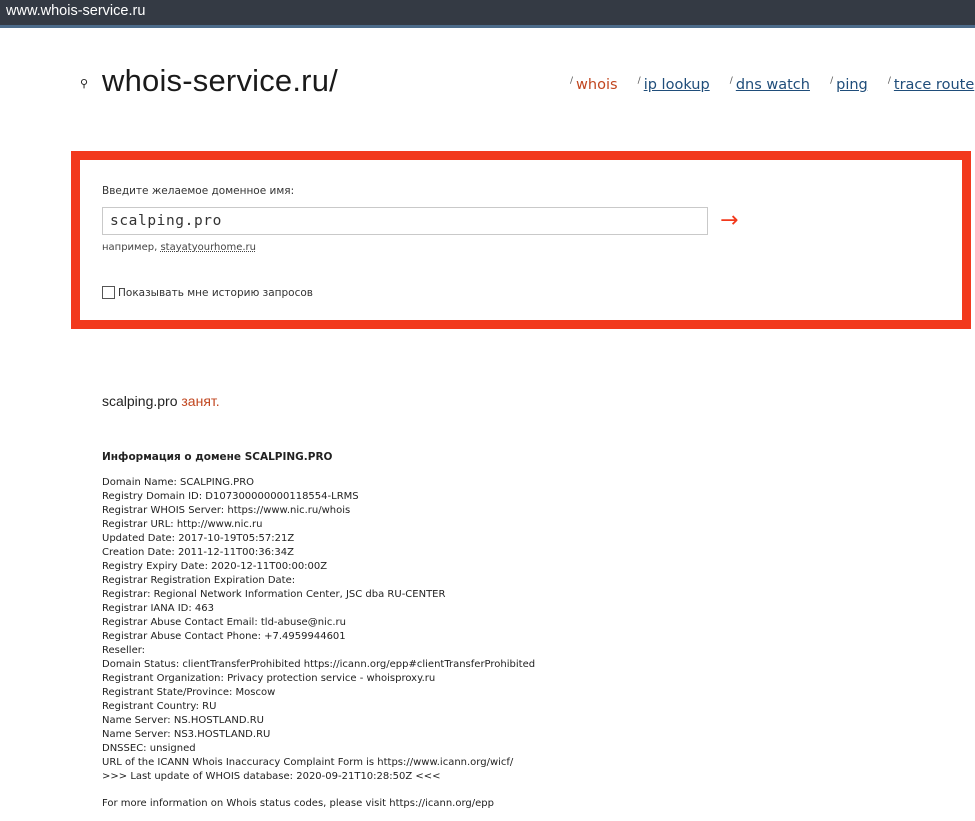 The width and height of the screenshot is (975, 821). Describe the element at coordinates (220, 80) in the screenshot. I see `logo-text: whois-service.ru/` at that location.